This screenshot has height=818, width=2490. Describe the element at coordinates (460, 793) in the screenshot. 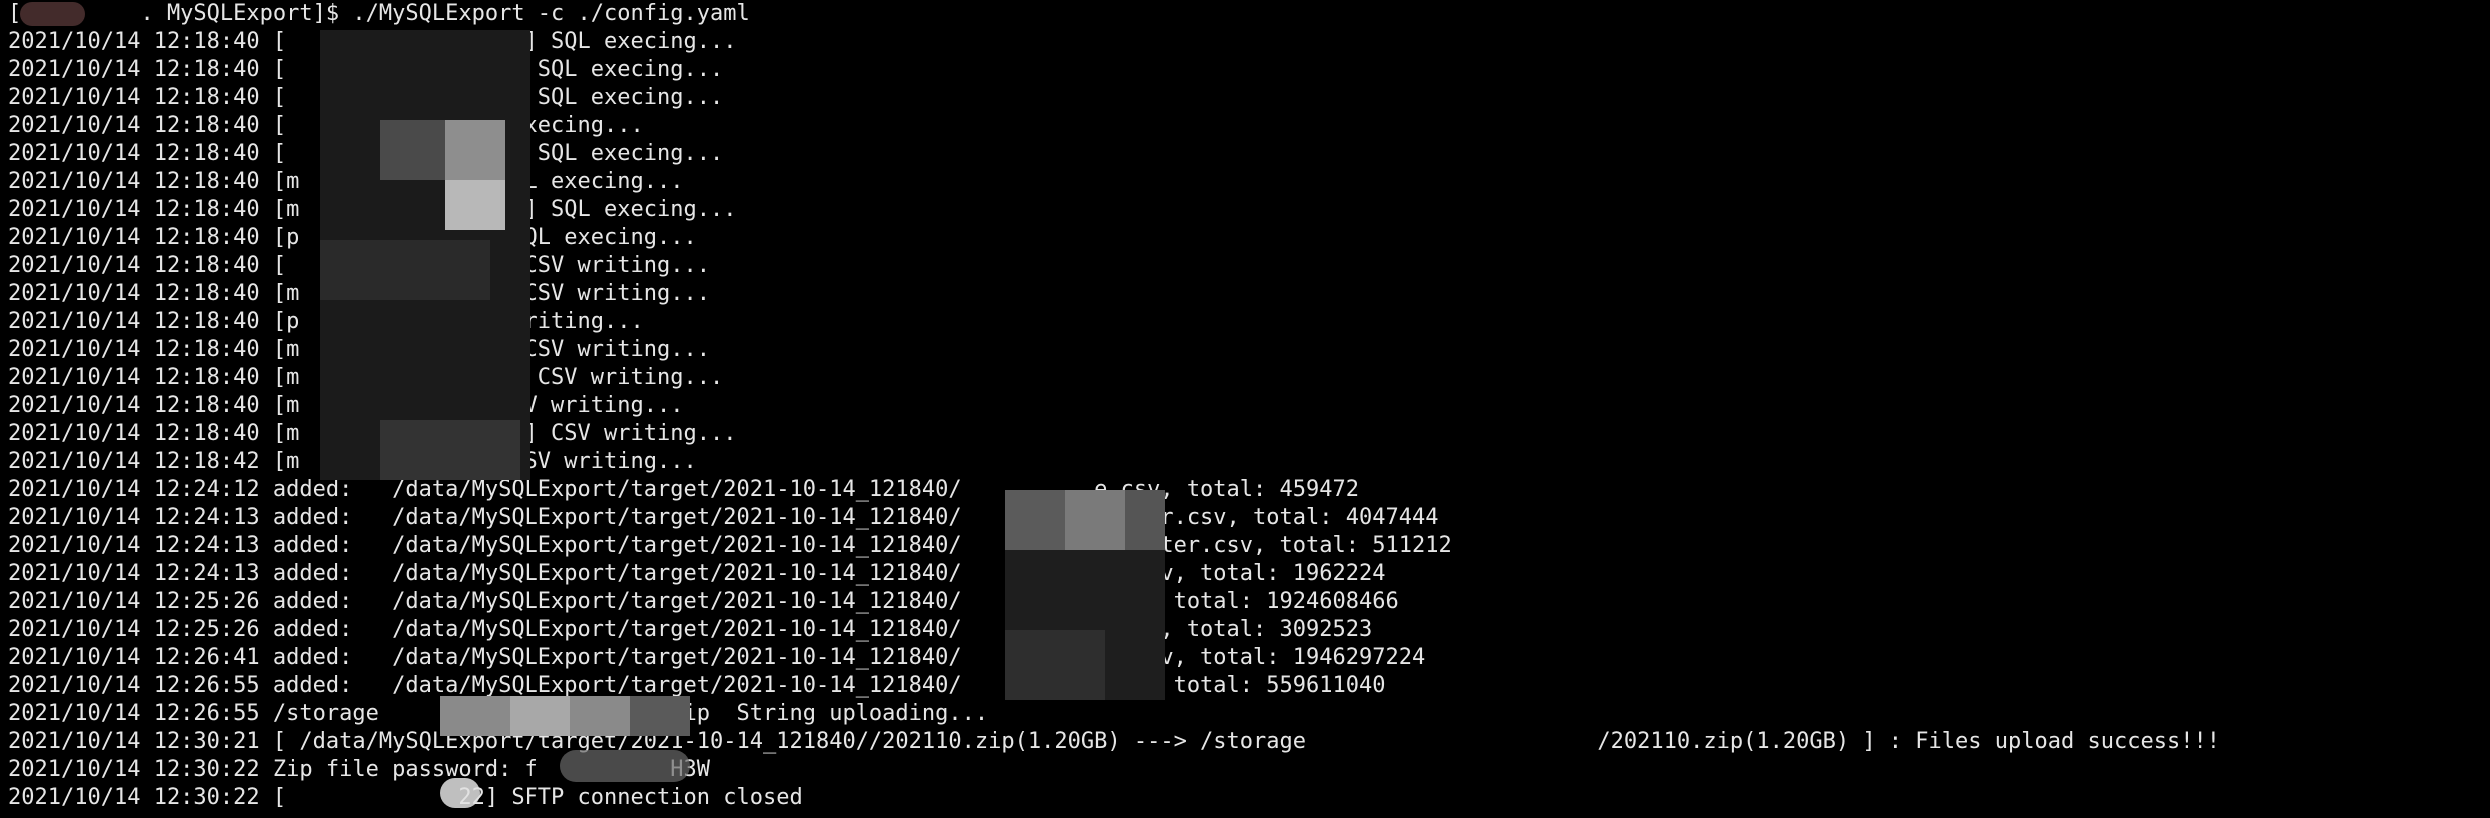

I see `redaction-blur-sftp` at that location.